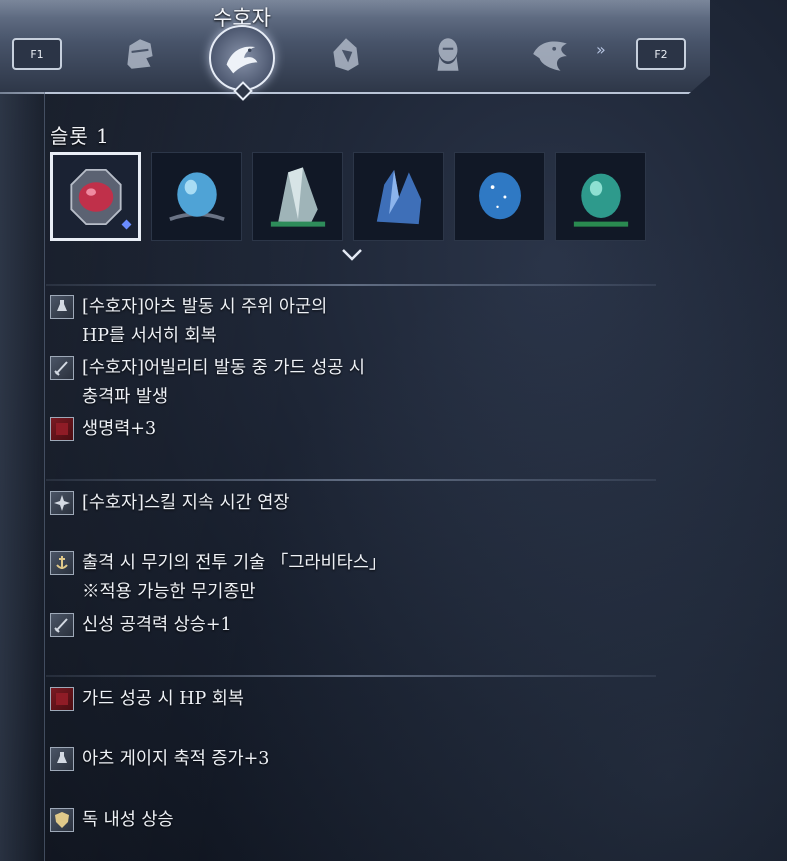 The image size is (787, 861). What do you see at coordinates (348, 196) in the screenshot?
I see `gem-slot-row` at bounding box center [348, 196].